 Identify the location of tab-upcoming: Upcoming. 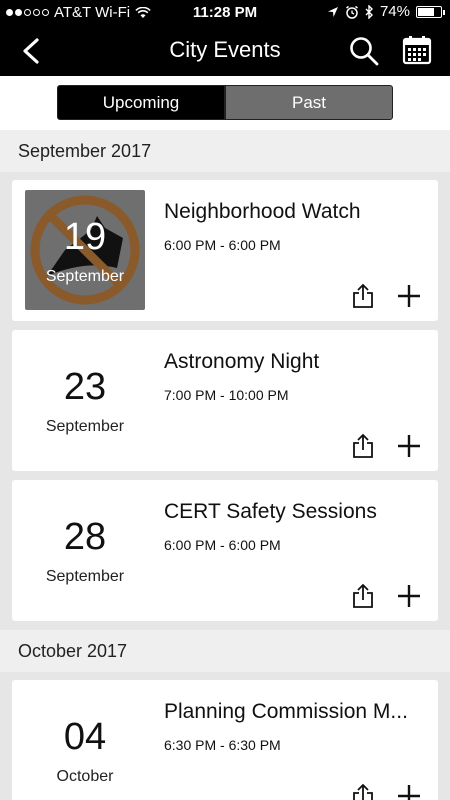
(141, 102).